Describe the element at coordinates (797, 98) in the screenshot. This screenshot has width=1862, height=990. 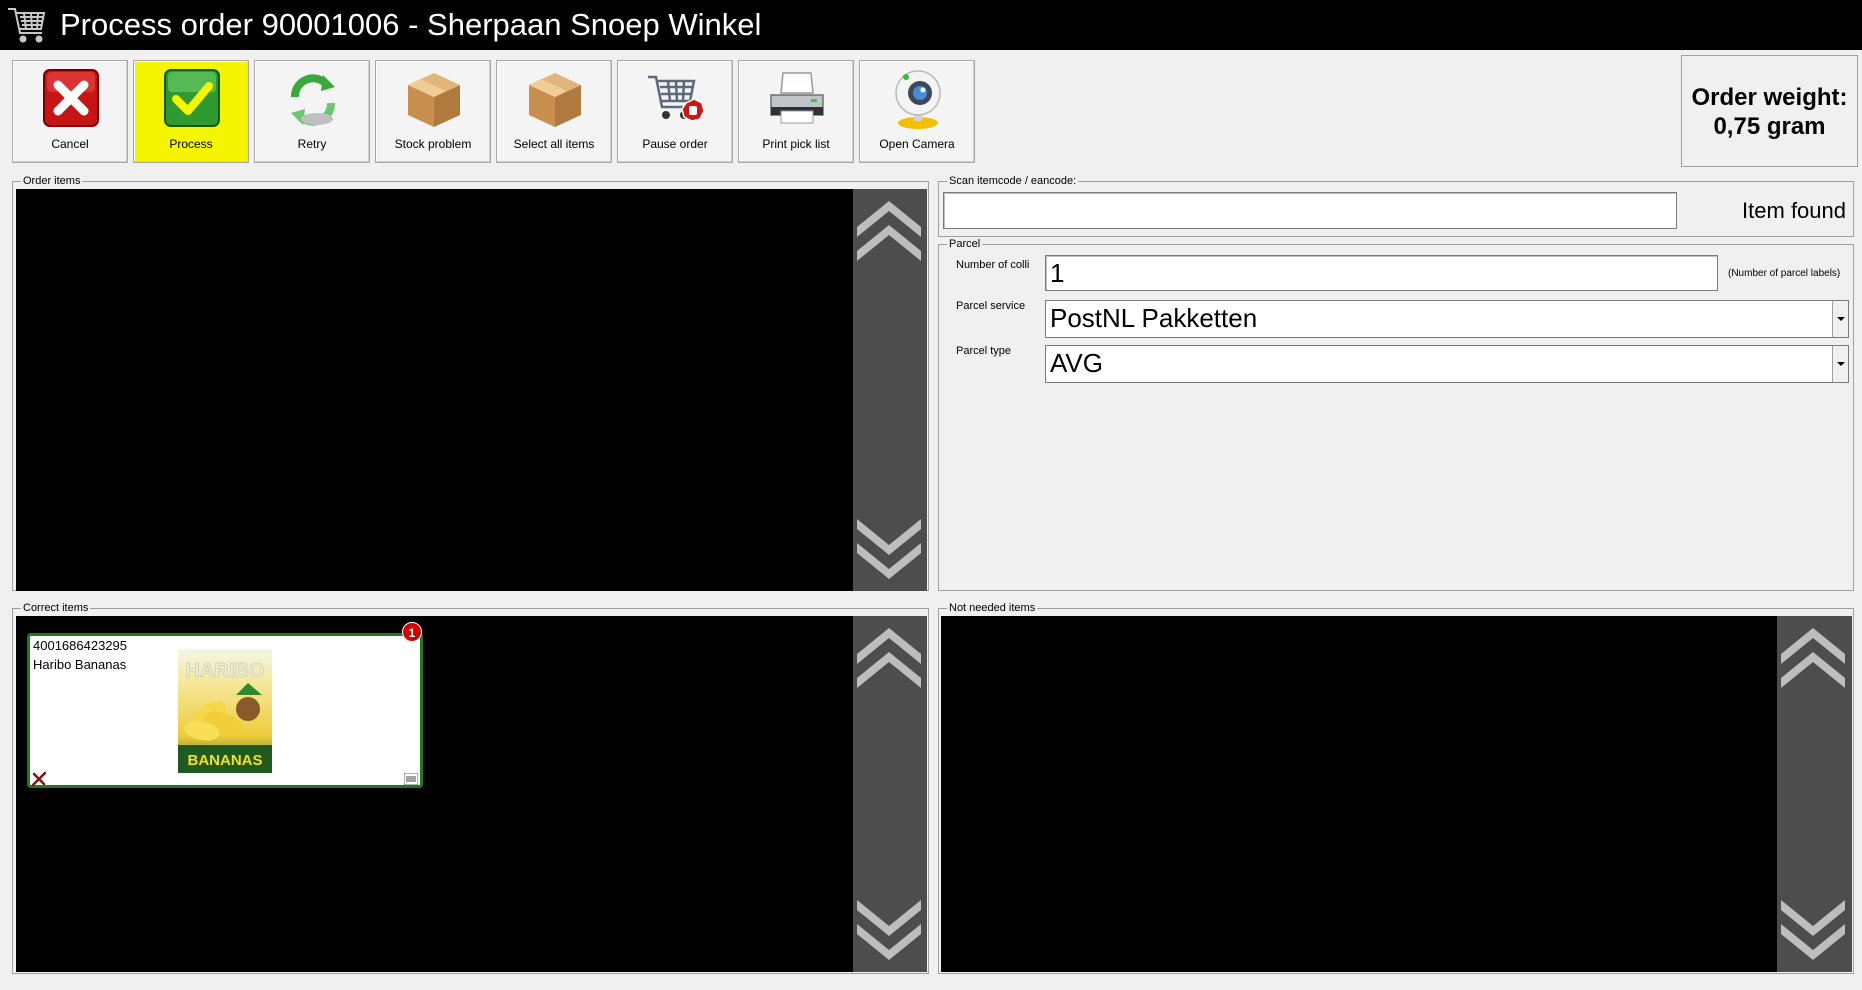
I see `printer-icon` at that location.